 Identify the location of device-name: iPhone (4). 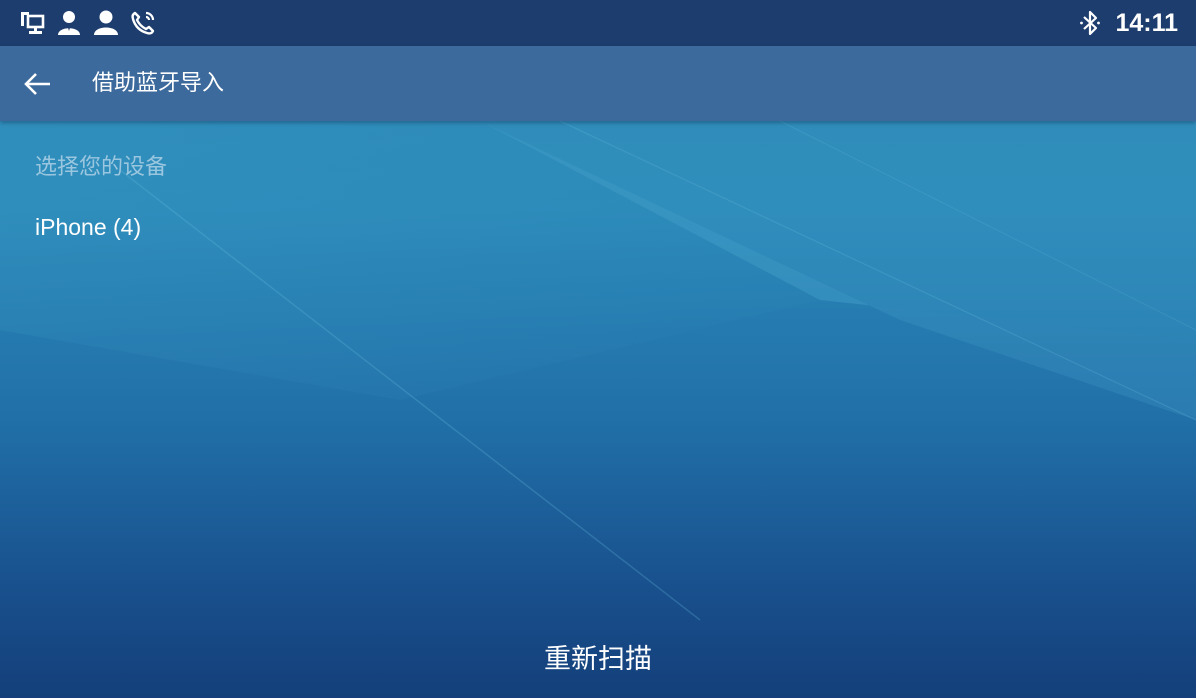
(88, 227).